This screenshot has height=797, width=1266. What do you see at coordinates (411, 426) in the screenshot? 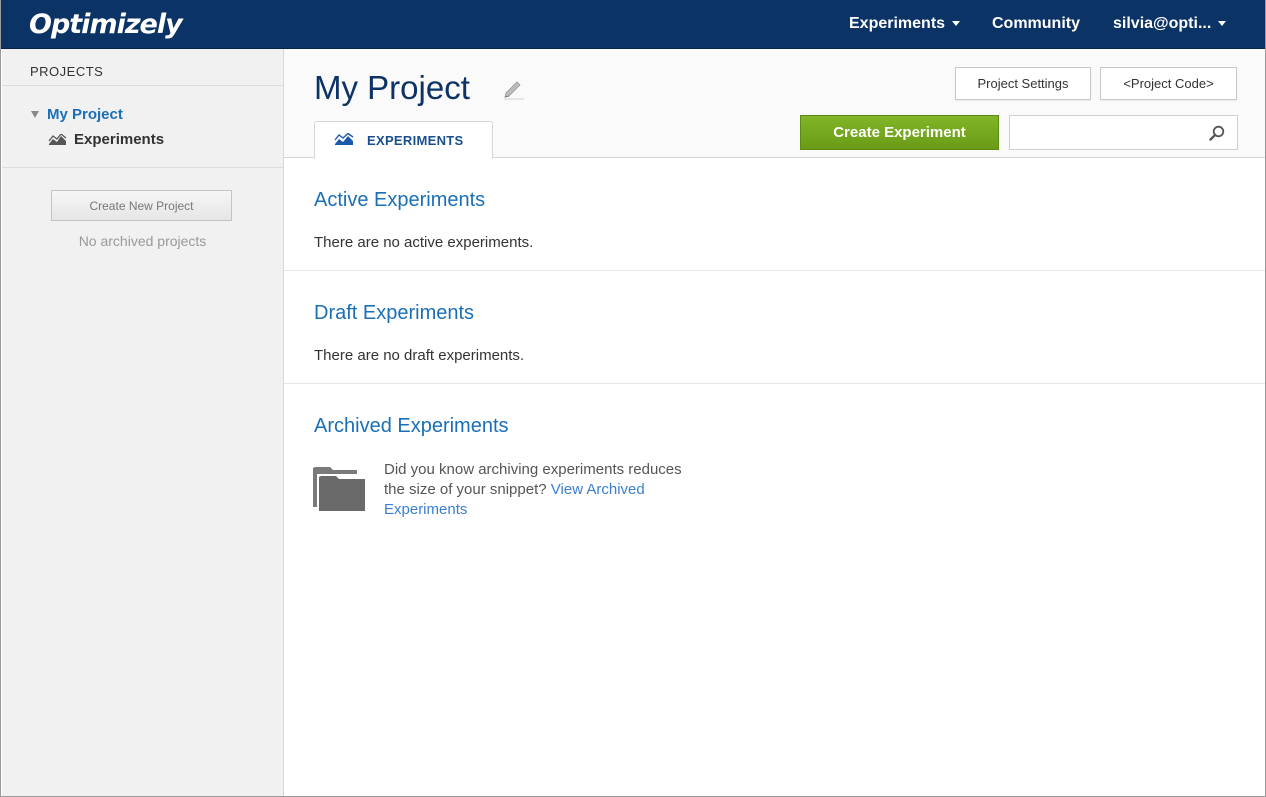
I see `archived-experiments-heading: Archived Experiments` at bounding box center [411, 426].